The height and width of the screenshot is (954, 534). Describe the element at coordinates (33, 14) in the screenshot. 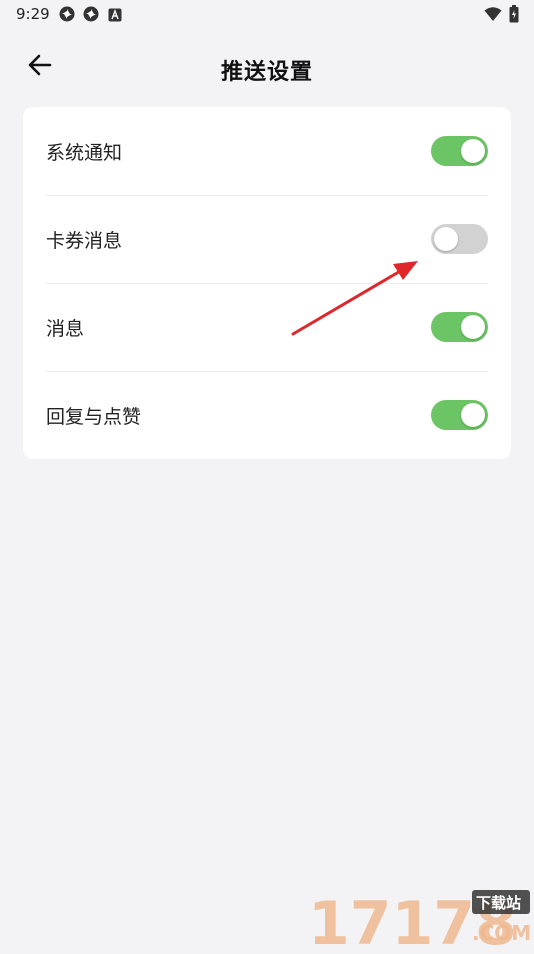

I see `status-time: 9:29` at that location.